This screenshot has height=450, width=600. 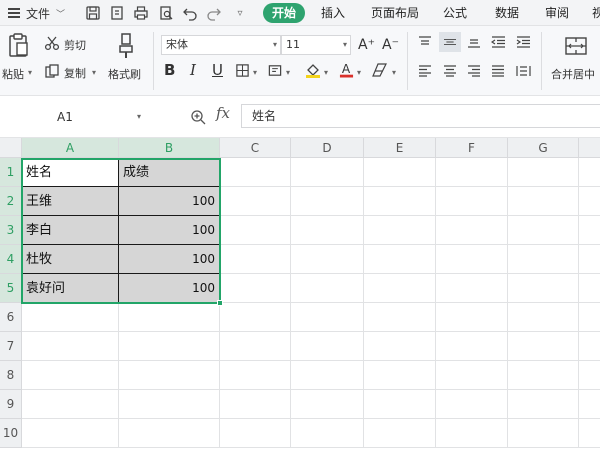 I want to click on font-color-icon: A, so click(x=346, y=70).